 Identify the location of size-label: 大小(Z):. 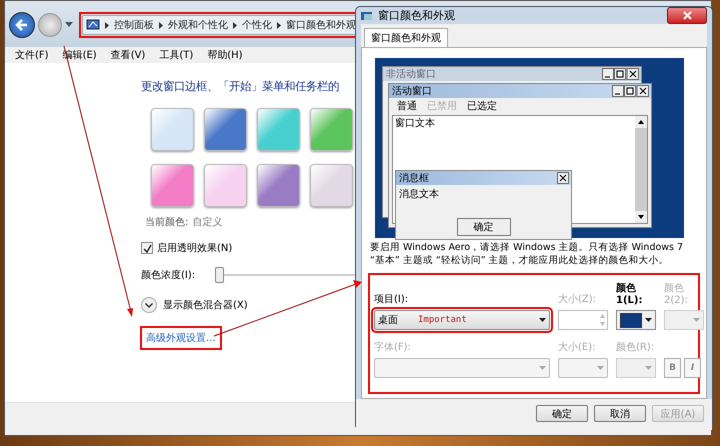
(578, 299).